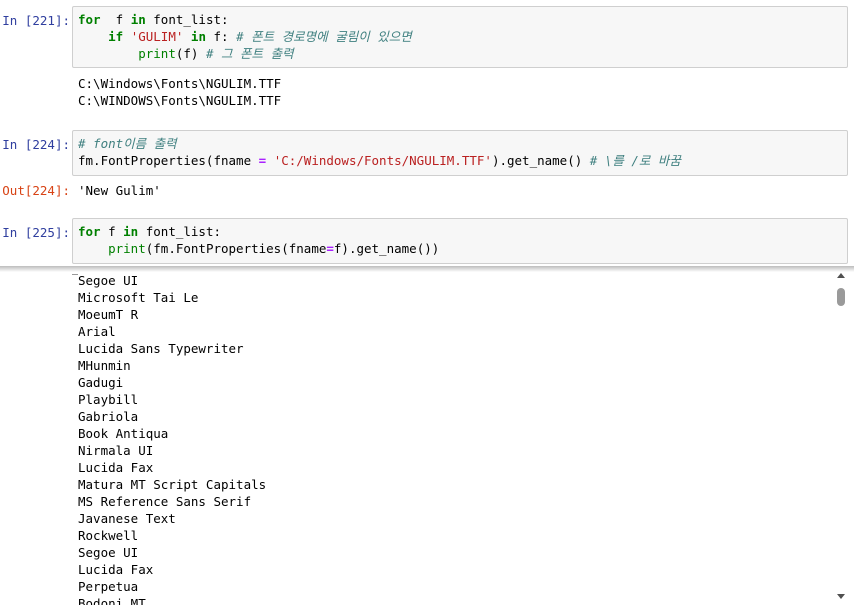 The height and width of the screenshot is (605, 854). What do you see at coordinates (249, 53) in the screenshot?
I see `code-token: # 그 폰트 출력` at bounding box center [249, 53].